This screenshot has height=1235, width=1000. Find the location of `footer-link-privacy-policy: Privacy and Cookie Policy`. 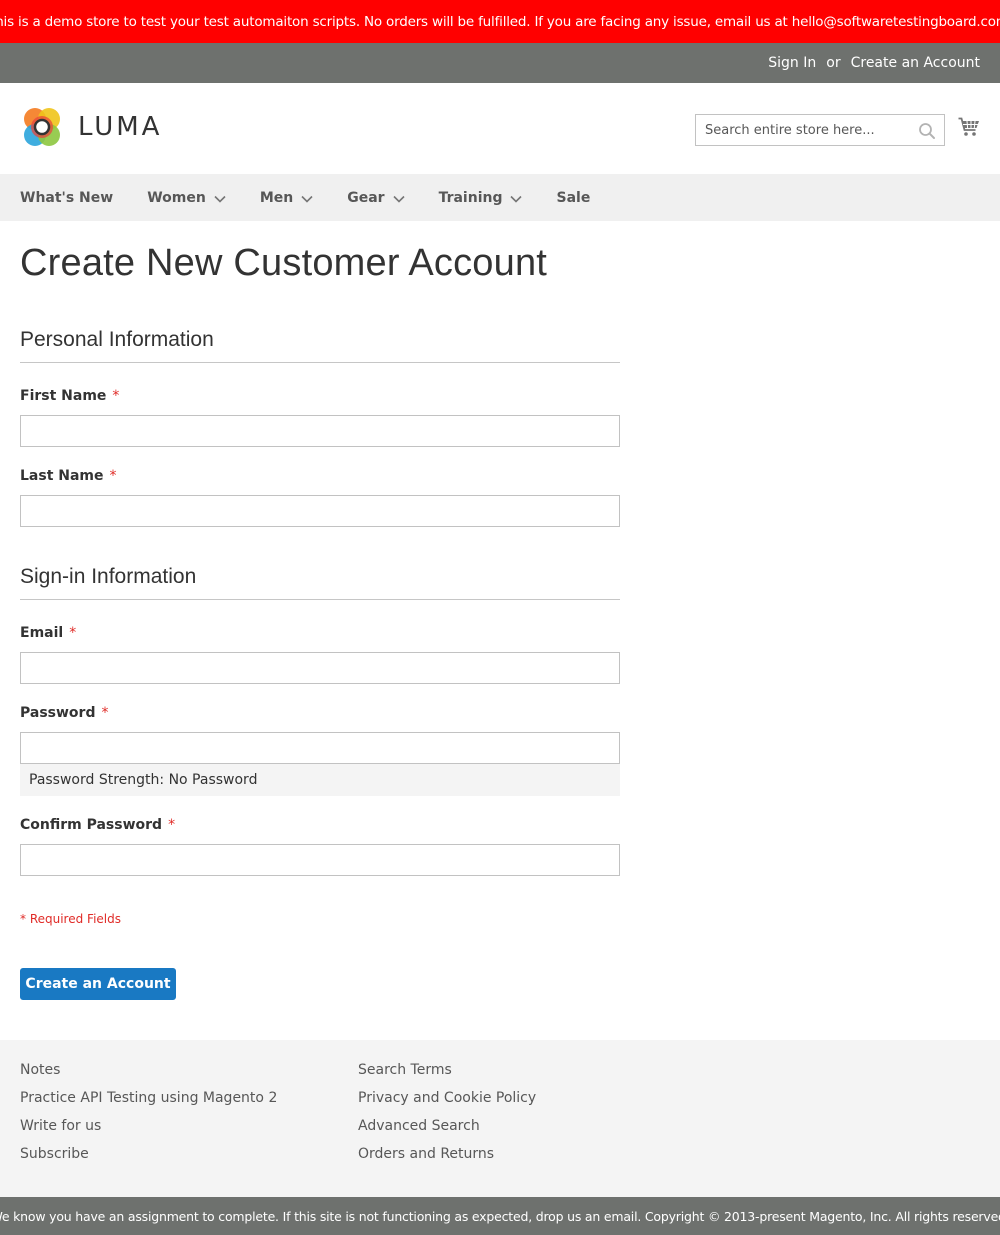

footer-link-privacy-policy: Privacy and Cookie Policy is located at coordinates (447, 1102).